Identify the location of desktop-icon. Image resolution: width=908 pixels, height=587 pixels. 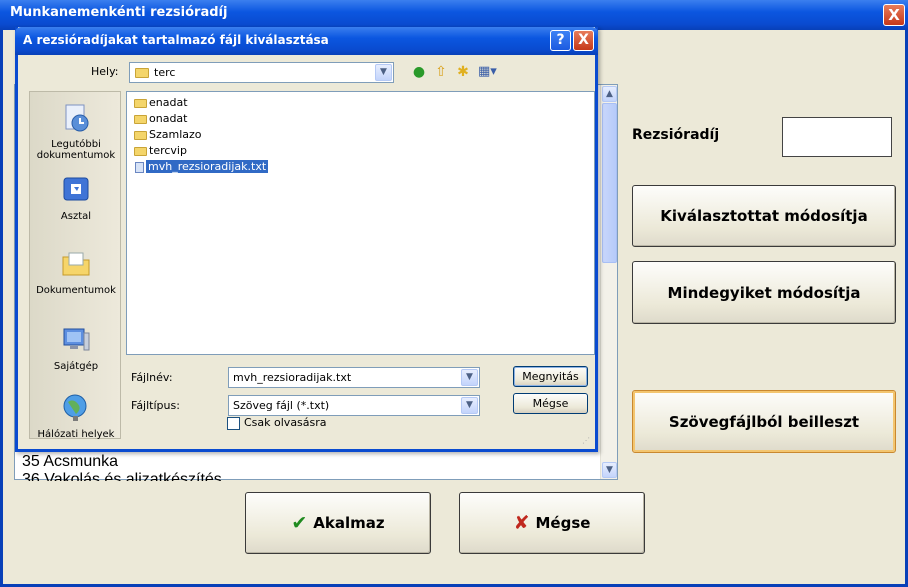
(76, 189).